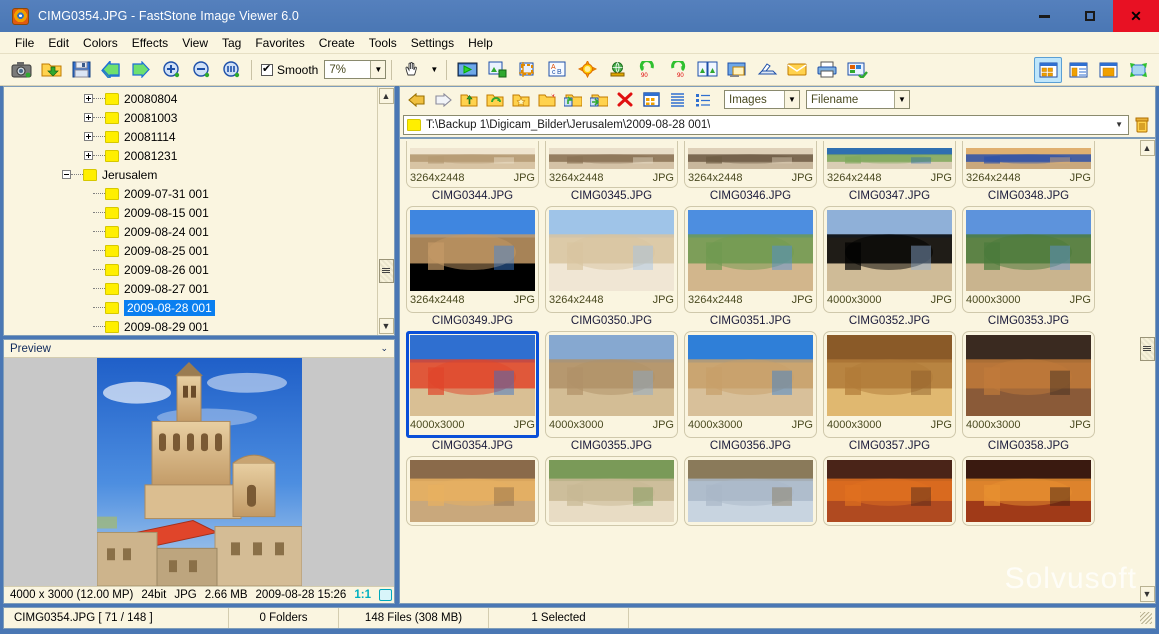 This screenshot has width=1159, height=634. What do you see at coordinates (1147, 349) in the screenshot?
I see `thumb-scroll-thumb` at bounding box center [1147, 349].